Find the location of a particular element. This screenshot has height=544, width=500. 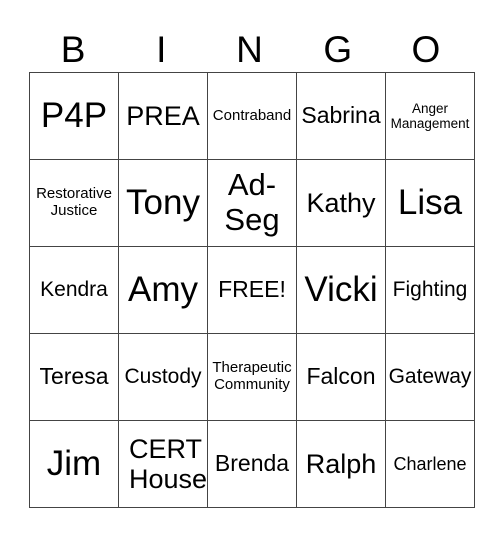

bingo-cell: Kathy is located at coordinates (341, 203).